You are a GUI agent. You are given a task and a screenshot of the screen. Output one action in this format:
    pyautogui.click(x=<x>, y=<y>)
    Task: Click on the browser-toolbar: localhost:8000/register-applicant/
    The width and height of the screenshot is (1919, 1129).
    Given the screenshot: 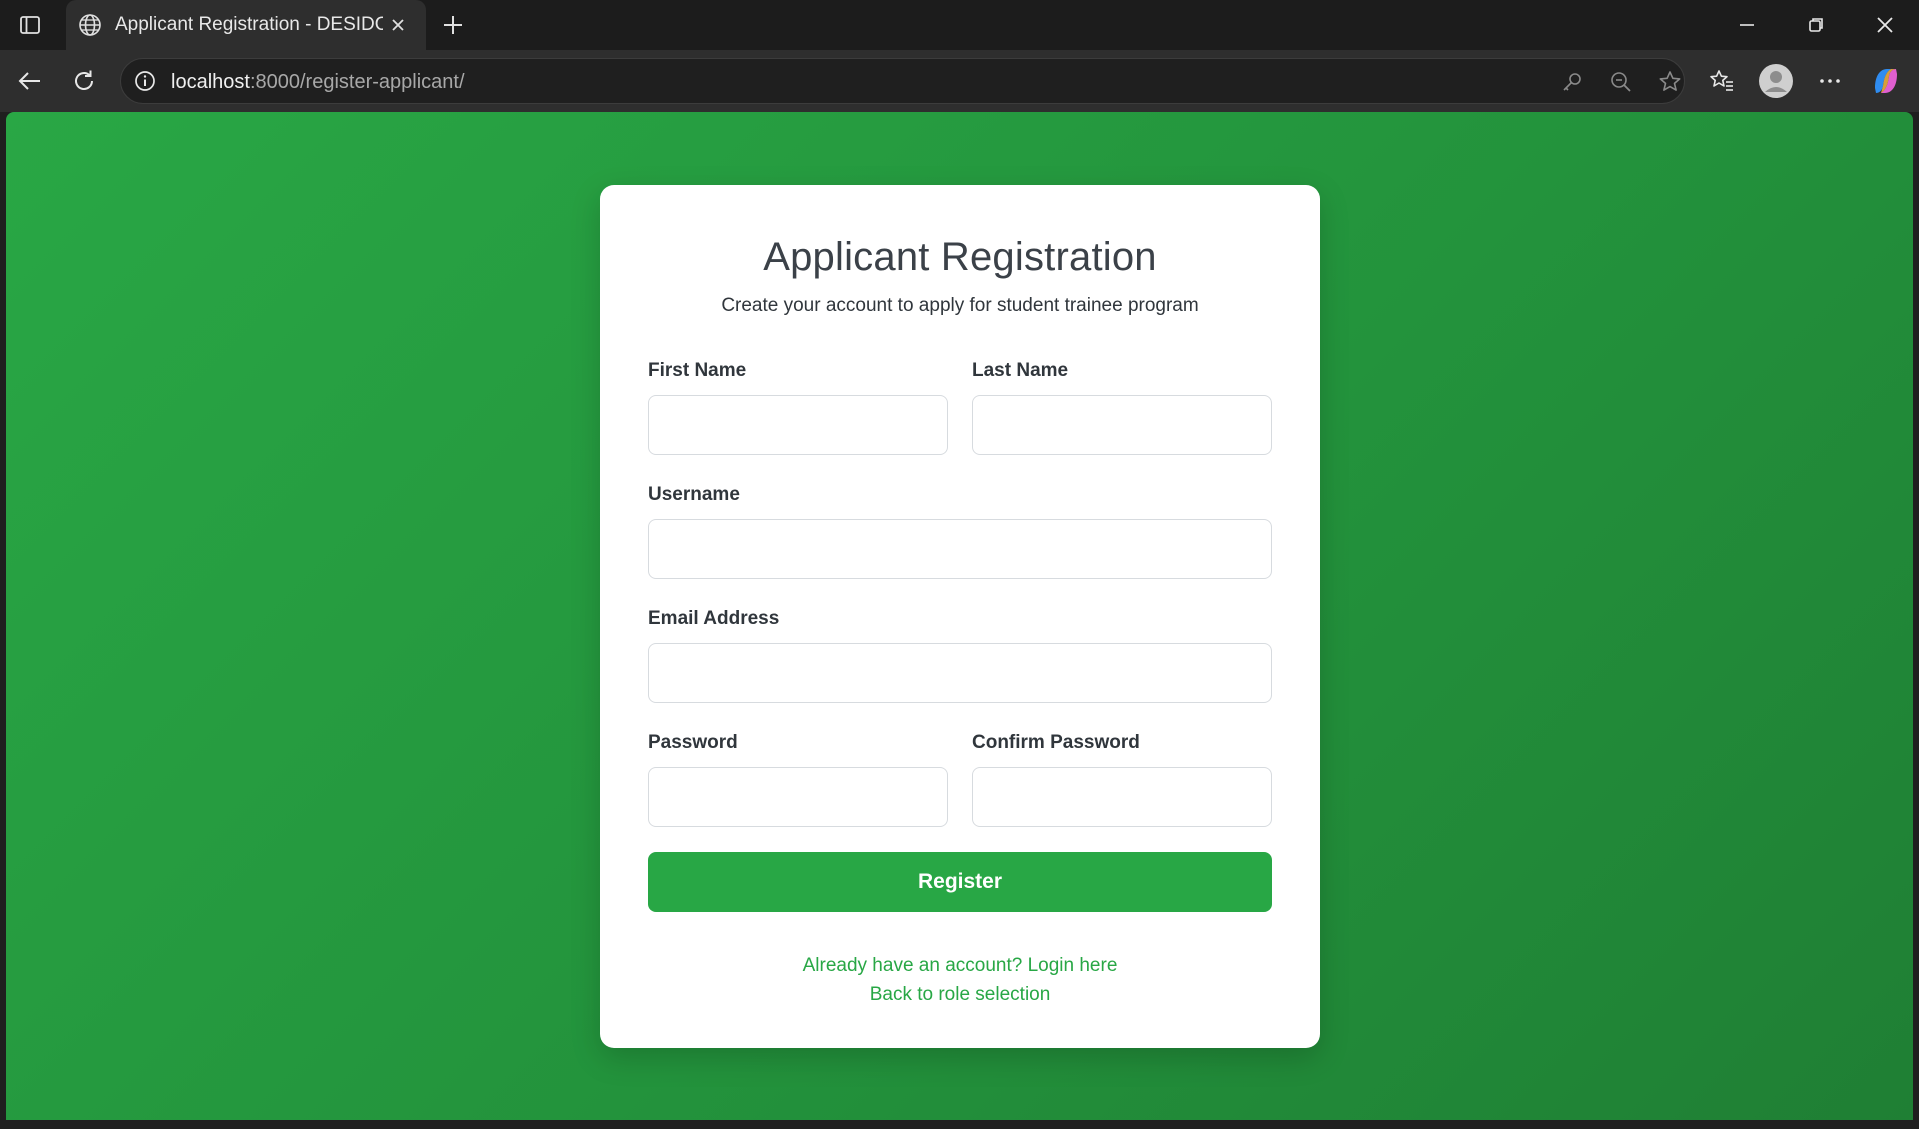 What is the action you would take?
    pyautogui.click(x=959, y=81)
    